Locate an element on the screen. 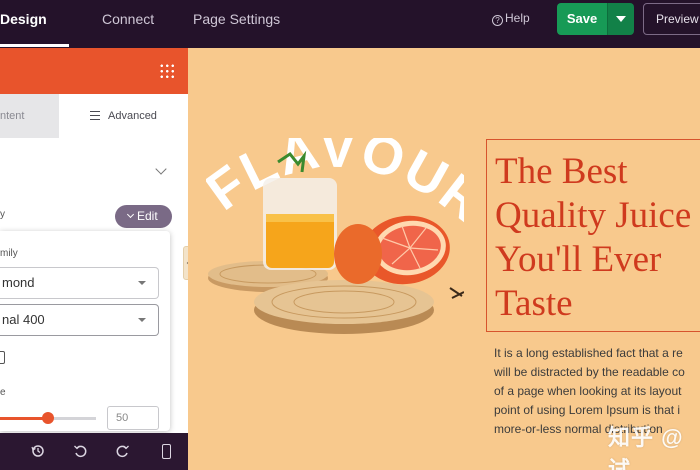 This screenshot has width=700, height=470. font-family-select: mond is located at coordinates (79, 283).